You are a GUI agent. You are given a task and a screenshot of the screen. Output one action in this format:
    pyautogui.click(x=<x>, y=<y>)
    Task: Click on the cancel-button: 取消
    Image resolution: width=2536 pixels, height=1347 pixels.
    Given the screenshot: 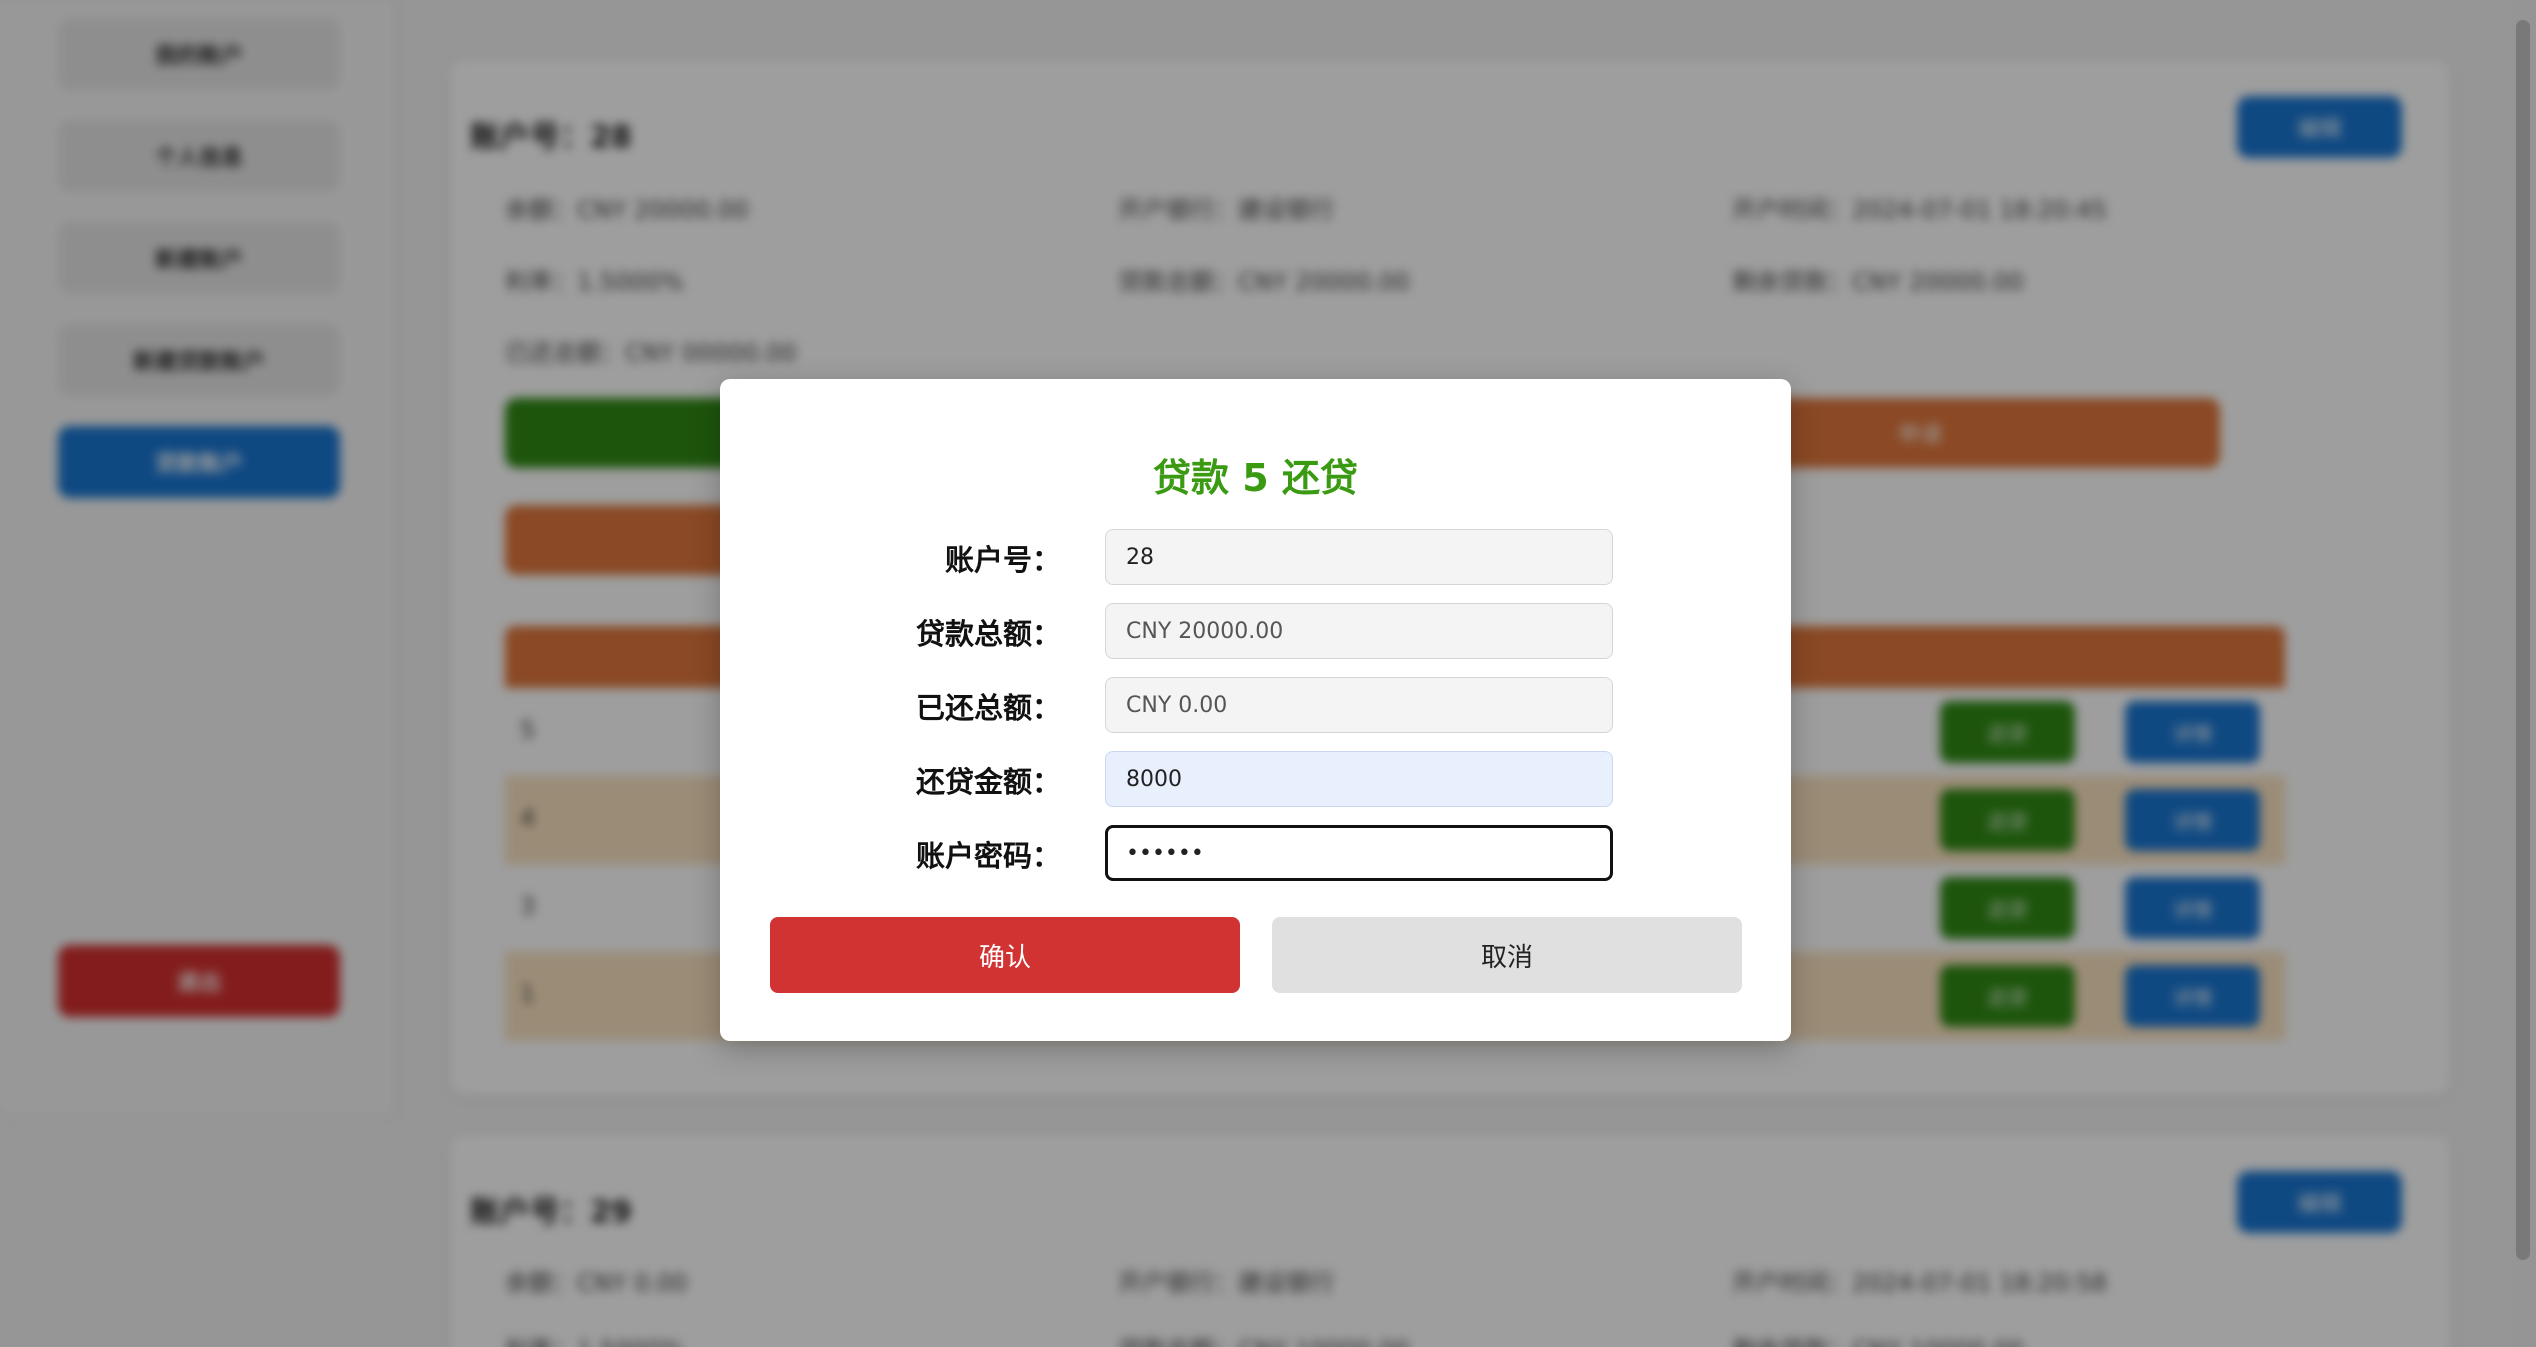 What is the action you would take?
    pyautogui.click(x=1507, y=955)
    